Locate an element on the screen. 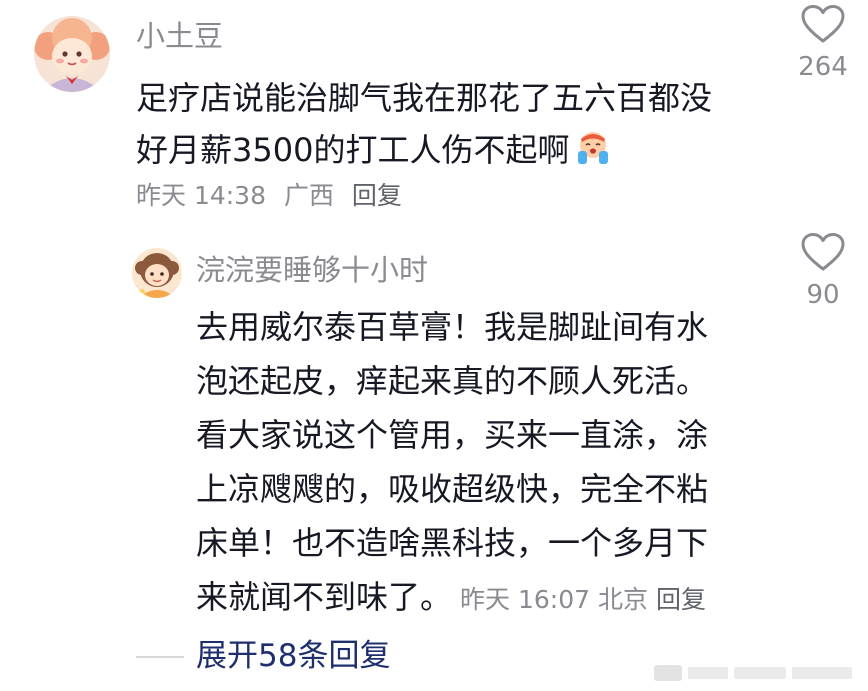 This screenshot has height=691, width=868. username: 小土豆 is located at coordinates (179, 36).